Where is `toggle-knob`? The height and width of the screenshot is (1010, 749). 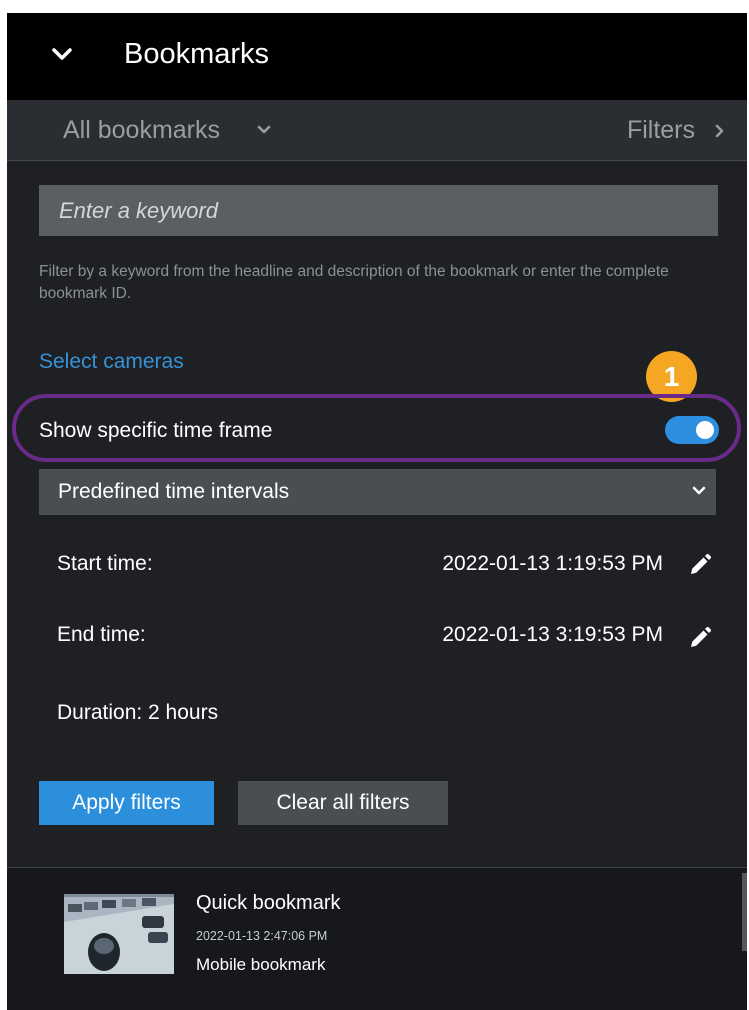
toggle-knob is located at coordinates (705, 430).